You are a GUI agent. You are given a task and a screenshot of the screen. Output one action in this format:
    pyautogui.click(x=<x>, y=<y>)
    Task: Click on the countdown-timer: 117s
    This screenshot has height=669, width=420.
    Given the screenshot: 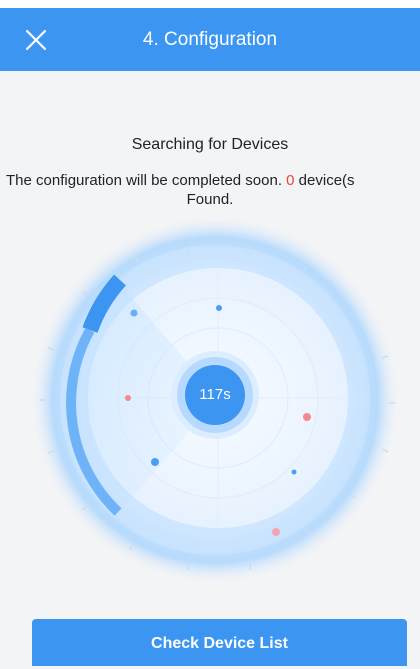 What is the action you would take?
    pyautogui.click(x=215, y=394)
    